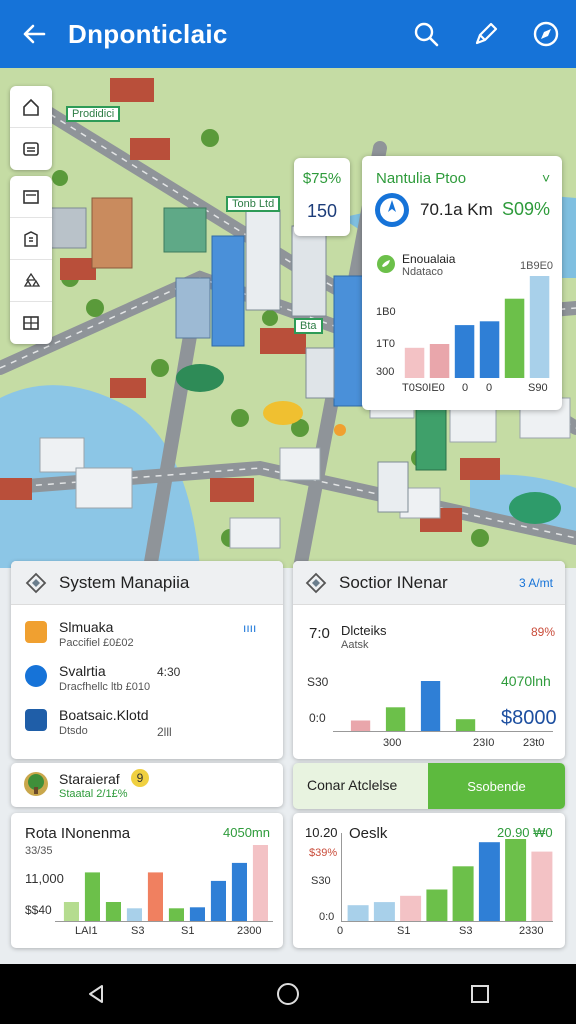  Describe the element at coordinates (352, 785) in the screenshot. I see `actions-title: Conar Atclelse` at that location.